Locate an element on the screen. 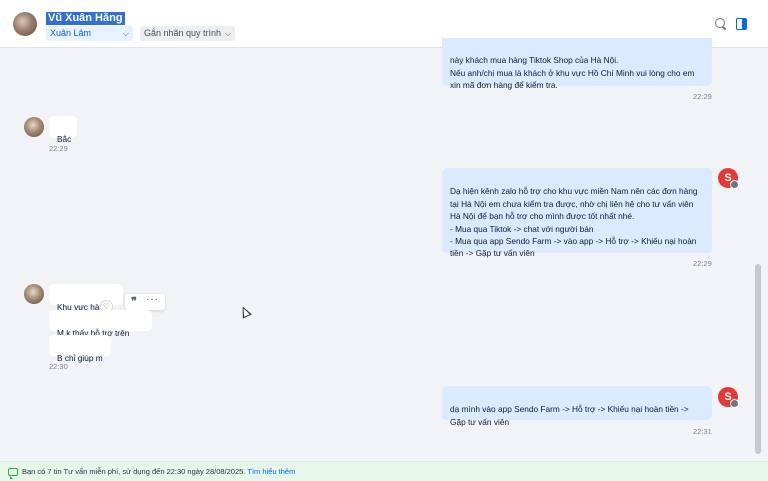 This screenshot has width=768, height=481. contact-avatar is located at coordinates (25, 24).